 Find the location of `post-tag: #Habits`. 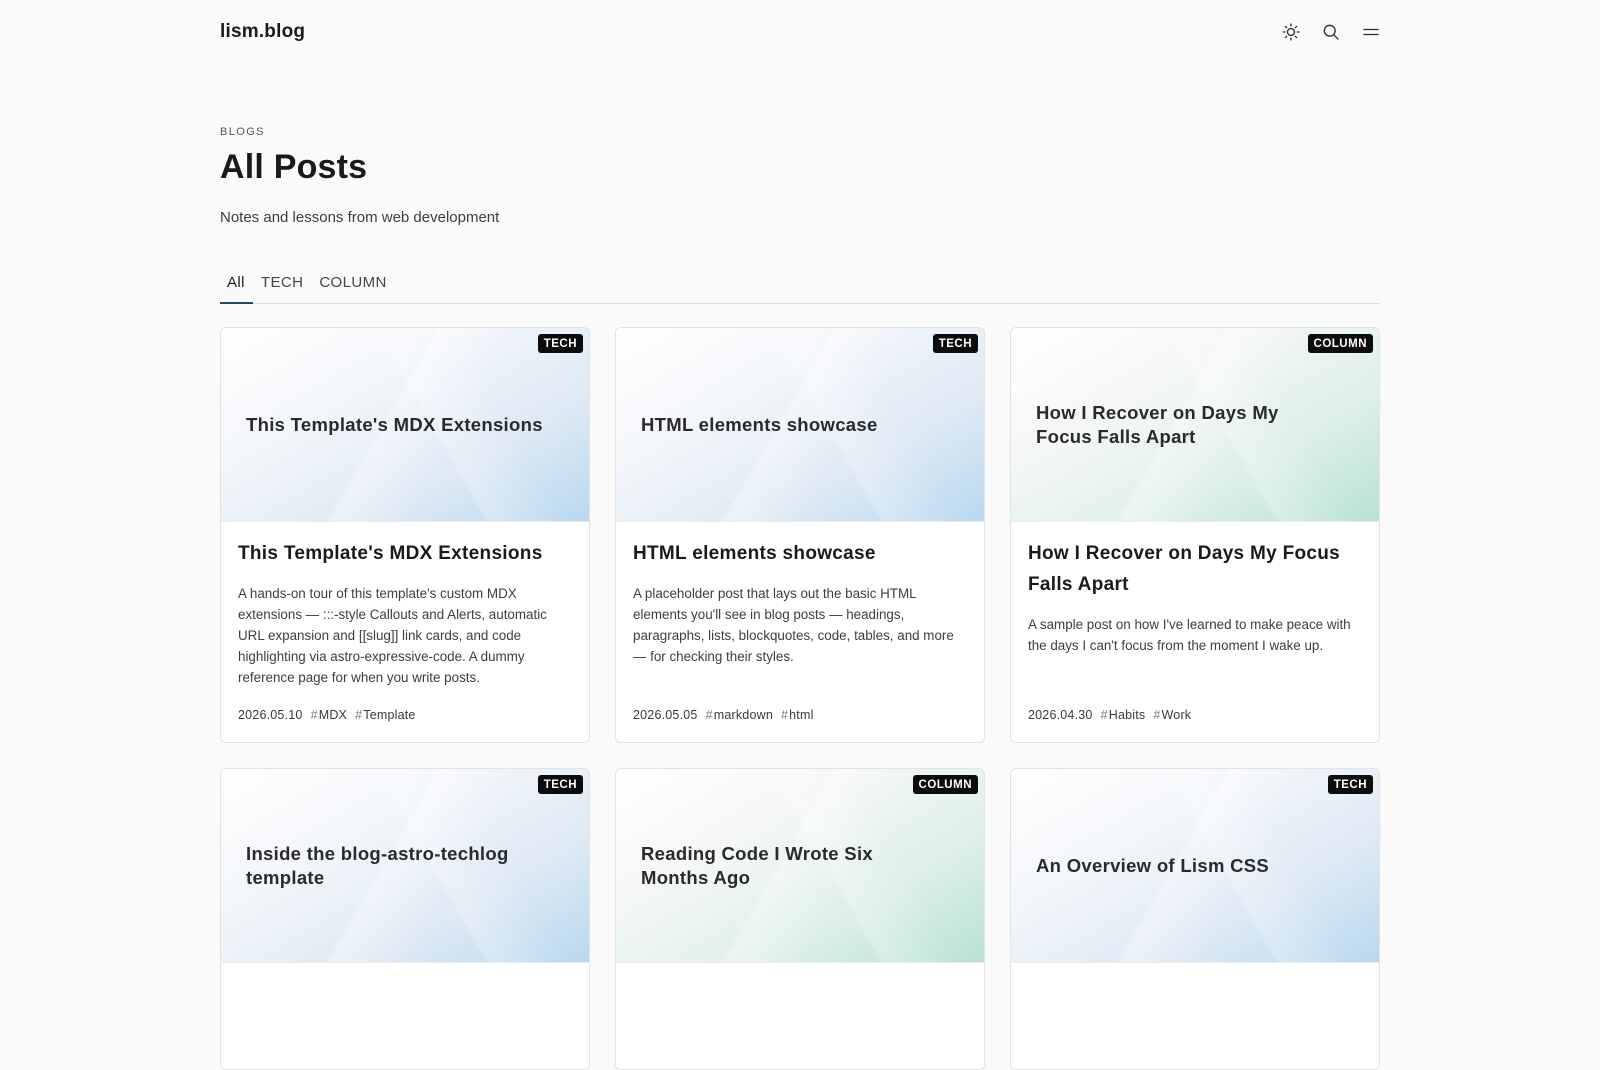

post-tag: #Habits is located at coordinates (1123, 715).